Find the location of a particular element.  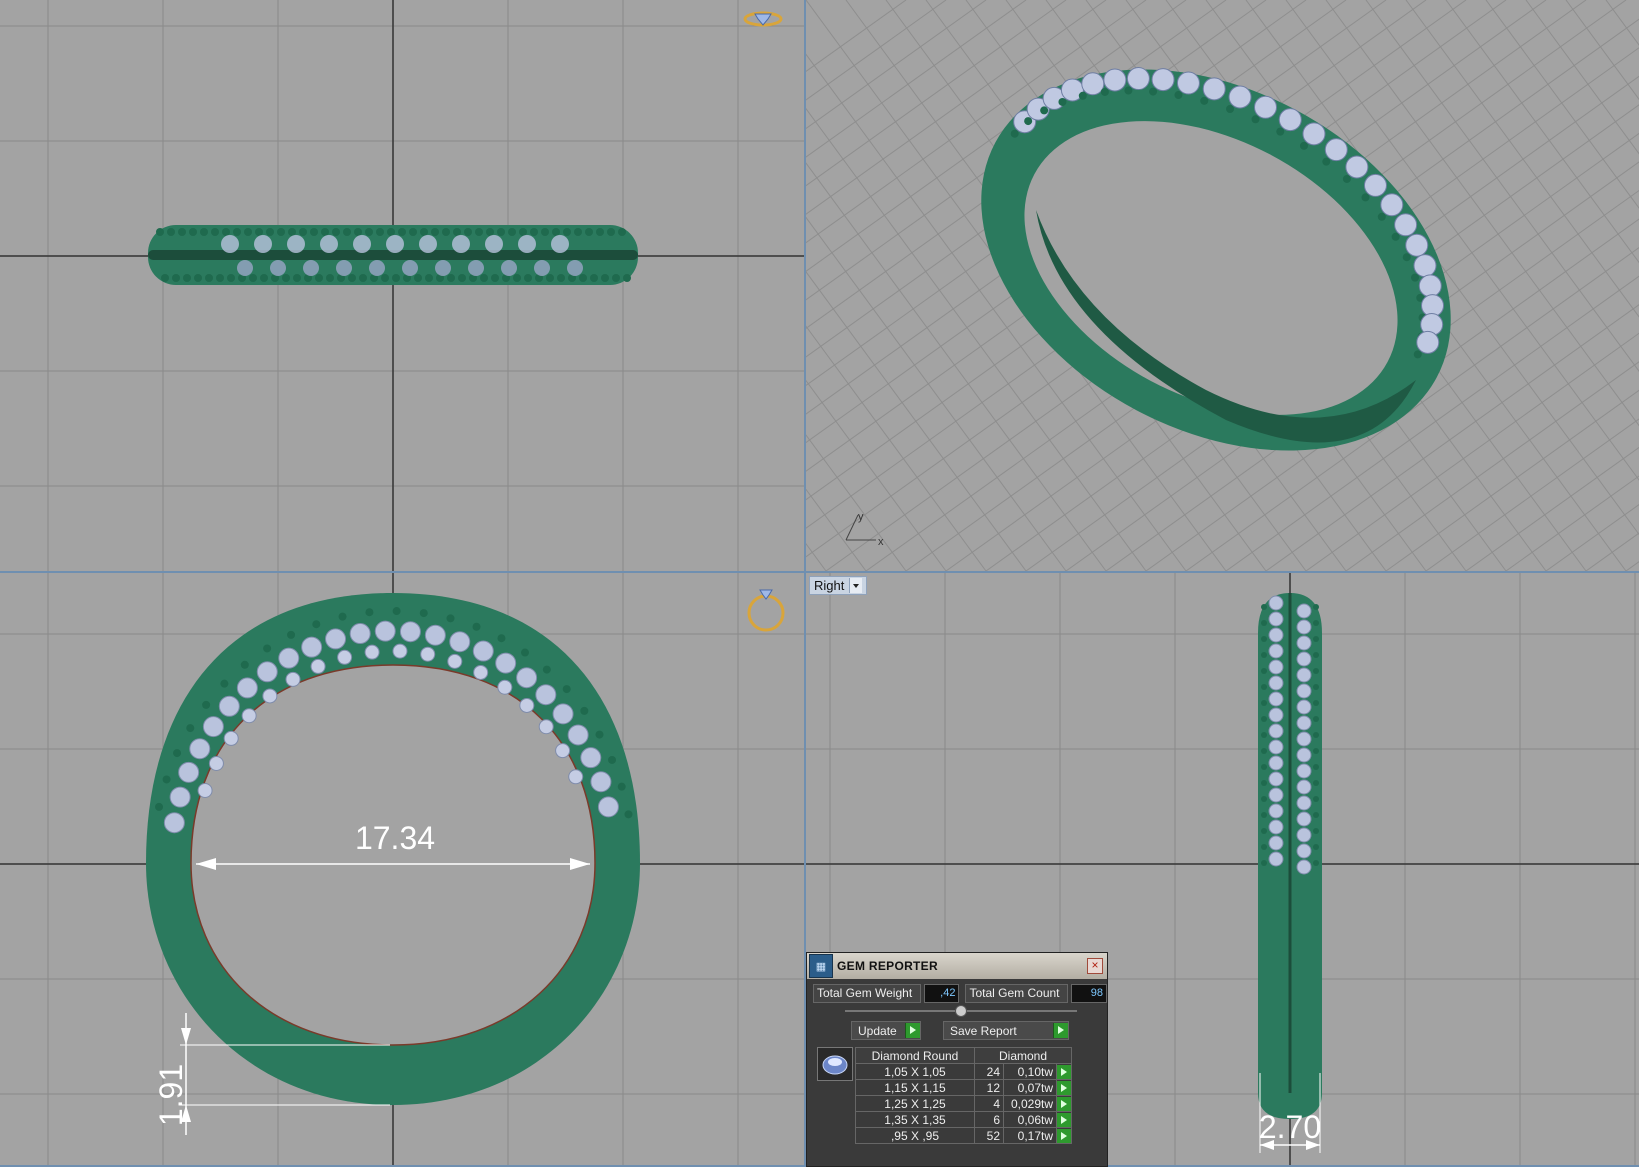

gem-size: 1,15 X 1,15 is located at coordinates (915, 1087).